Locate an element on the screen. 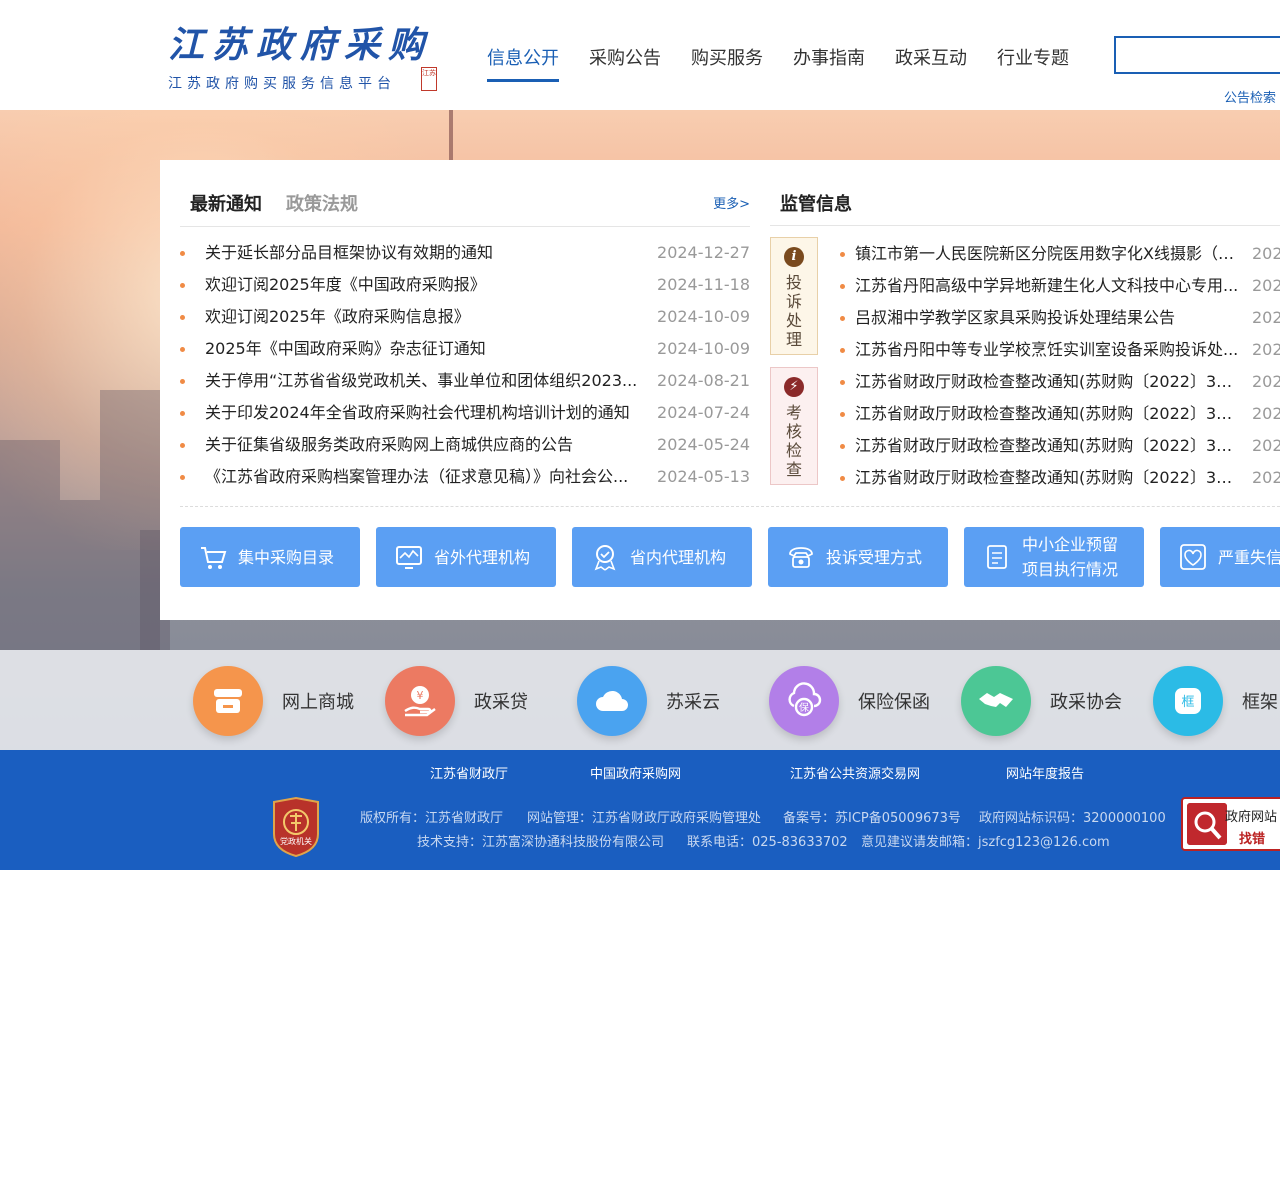  banner-building is located at coordinates (30, 545).